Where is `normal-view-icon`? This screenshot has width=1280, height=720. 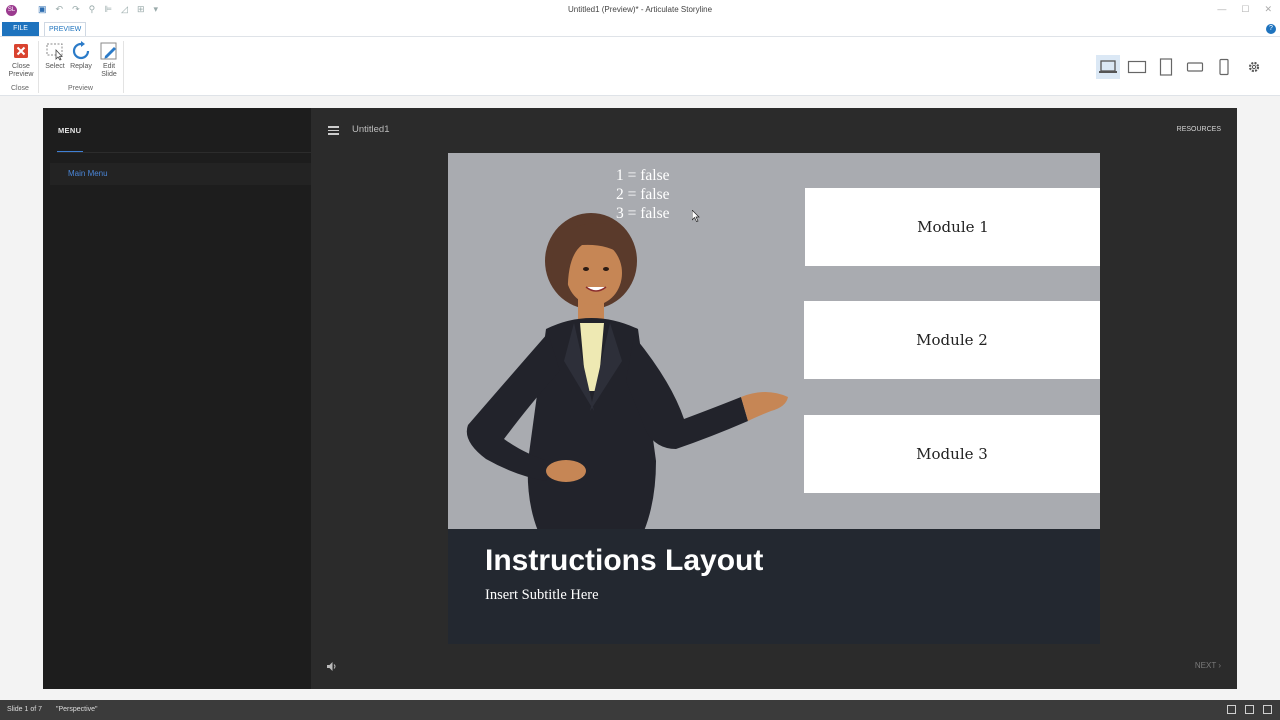 normal-view-icon is located at coordinates (1249, 709).